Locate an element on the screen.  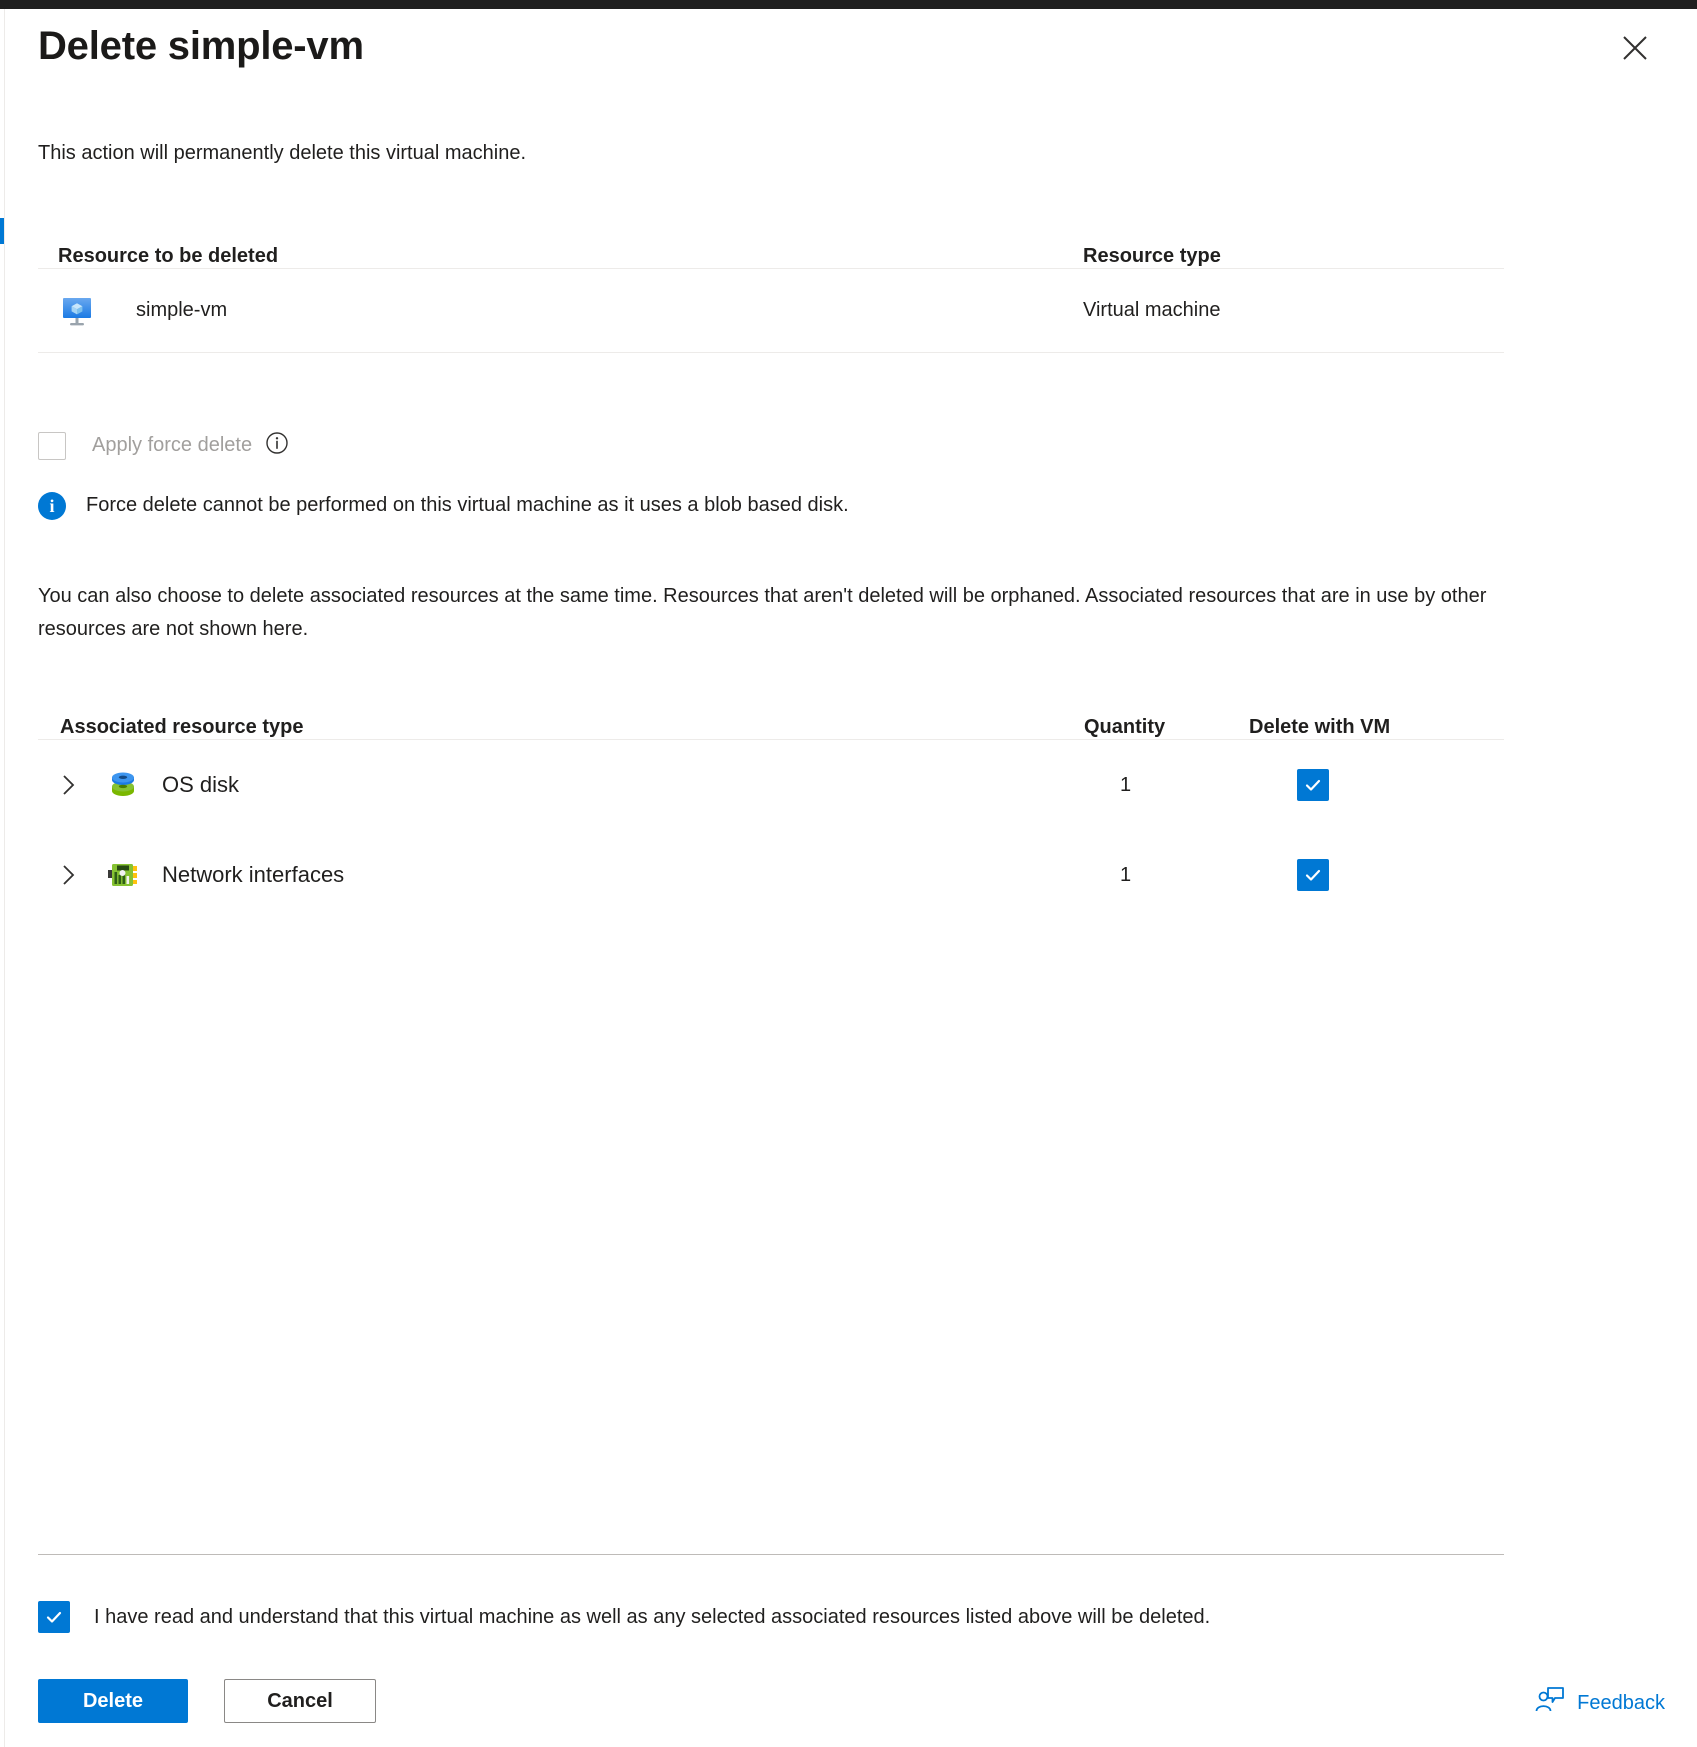
column-header-quantity: Quantity is located at coordinates (1125, 727).